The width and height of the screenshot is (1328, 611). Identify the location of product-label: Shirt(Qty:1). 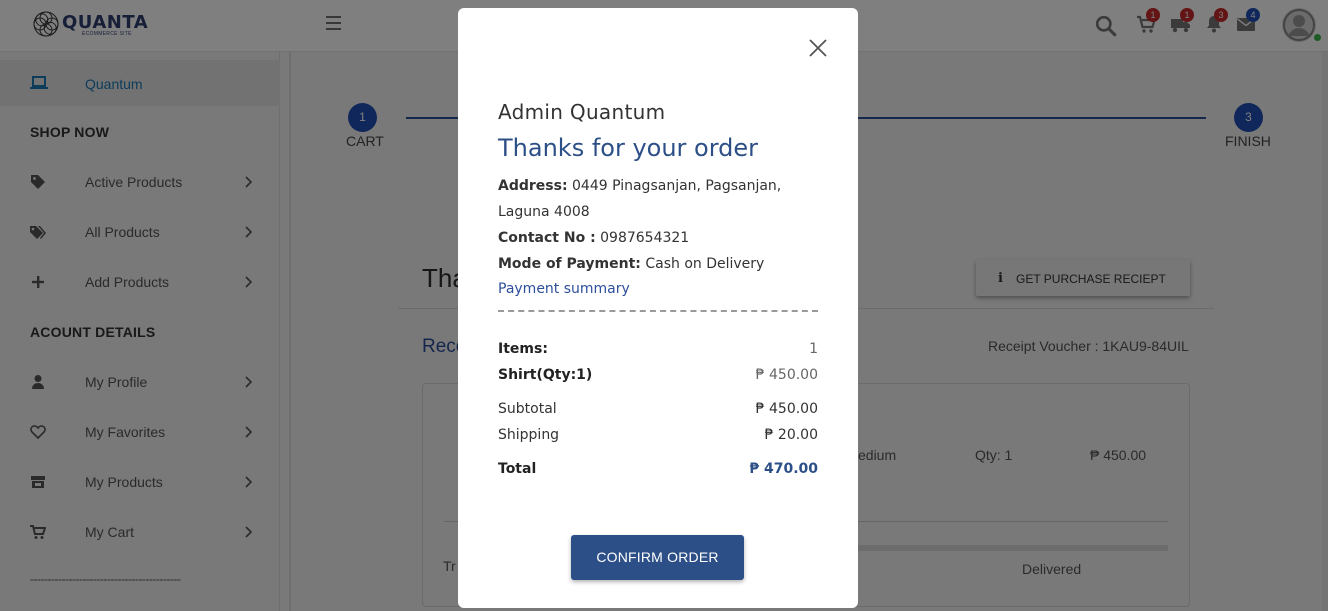
(545, 375).